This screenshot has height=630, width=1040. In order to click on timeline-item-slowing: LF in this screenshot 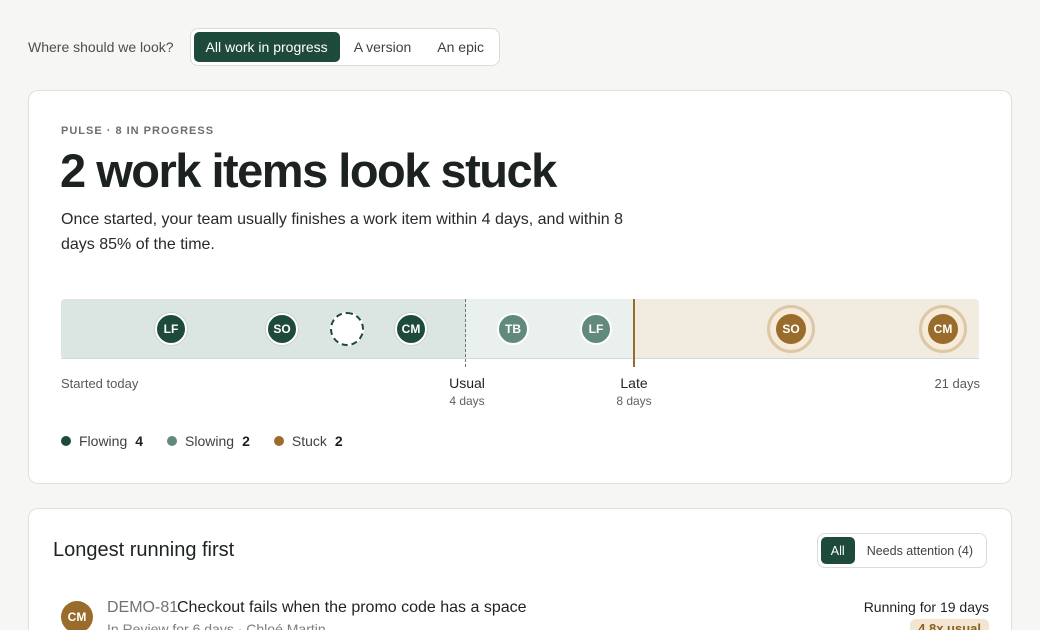, I will do `click(596, 329)`.